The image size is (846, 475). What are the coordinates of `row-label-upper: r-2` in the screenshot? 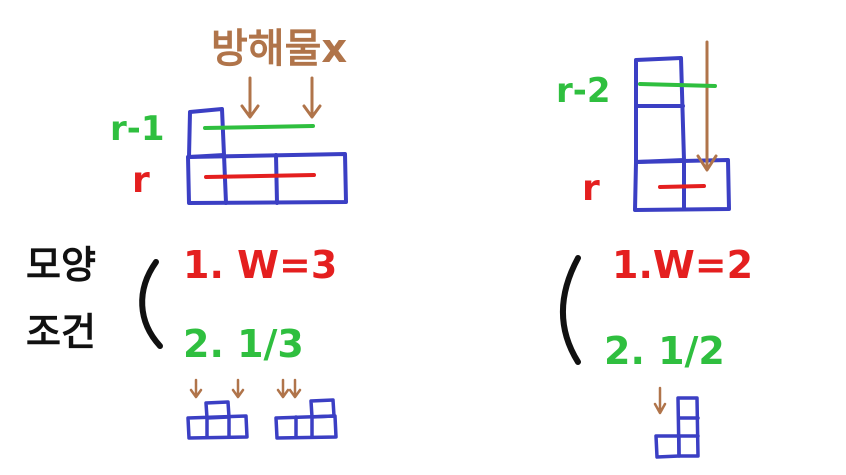 It's located at (583, 91).